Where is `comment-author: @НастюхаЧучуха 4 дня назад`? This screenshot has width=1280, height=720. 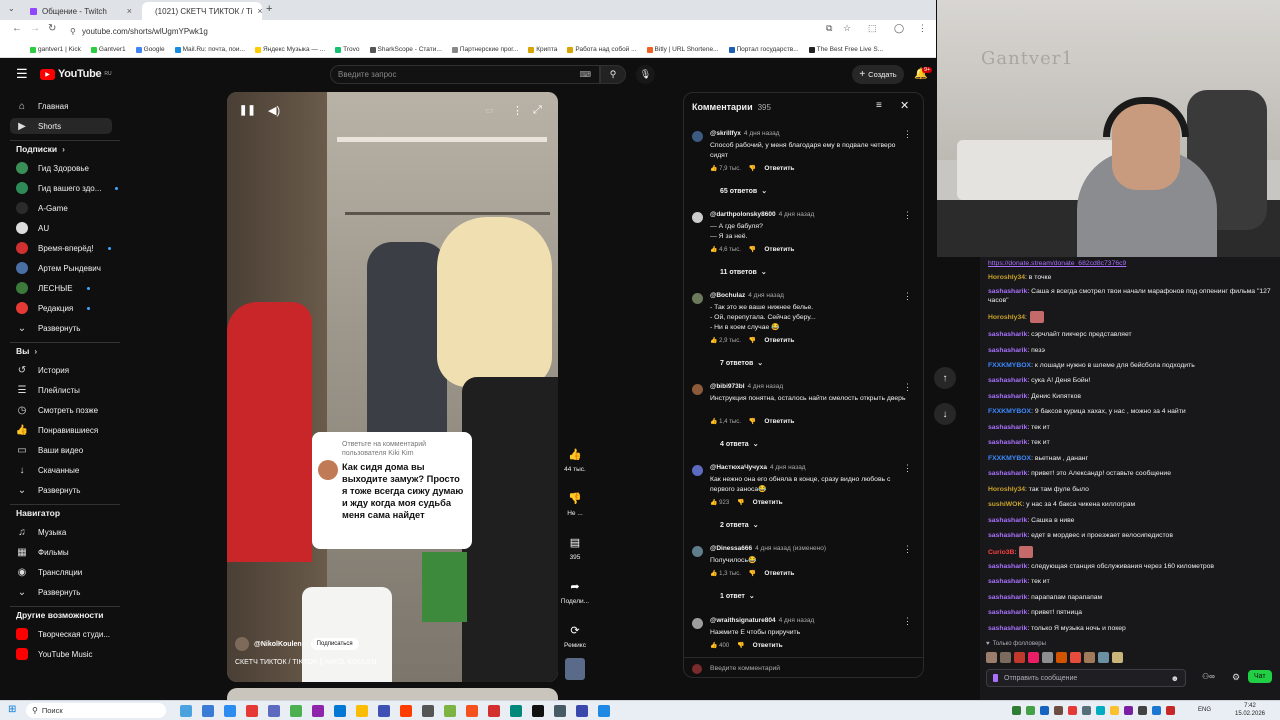 comment-author: @НастюхаЧучуха 4 дня назад is located at coordinates (758, 467).